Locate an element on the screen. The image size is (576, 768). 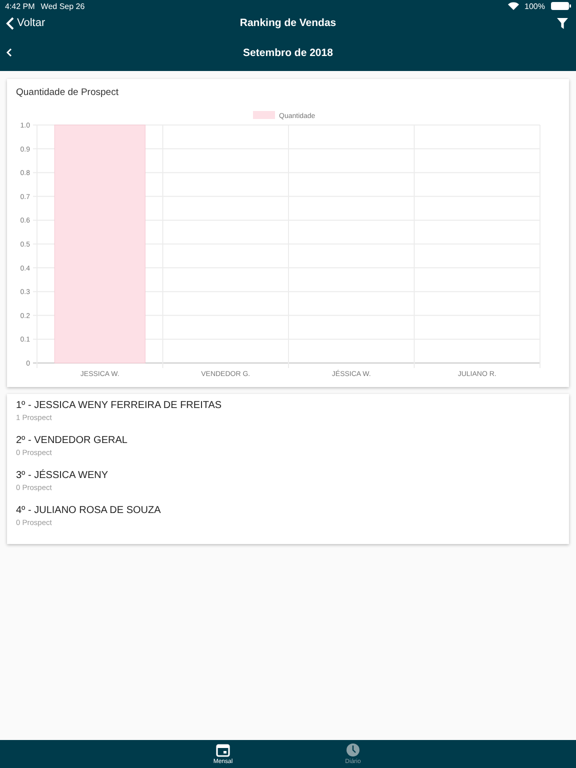
calendar-icon is located at coordinates (223, 750).